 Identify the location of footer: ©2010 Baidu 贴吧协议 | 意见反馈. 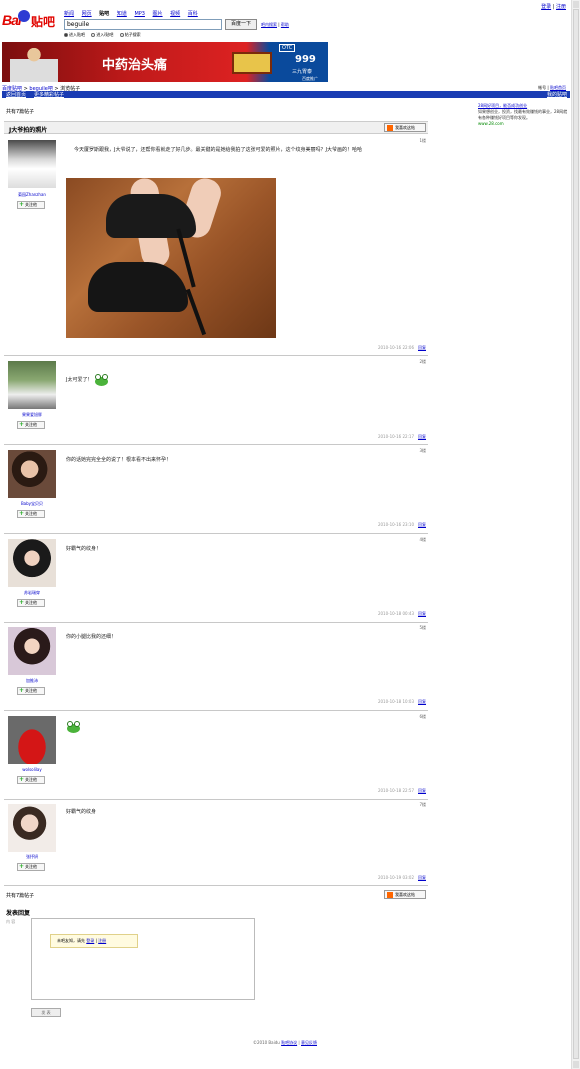
(284, 1042).